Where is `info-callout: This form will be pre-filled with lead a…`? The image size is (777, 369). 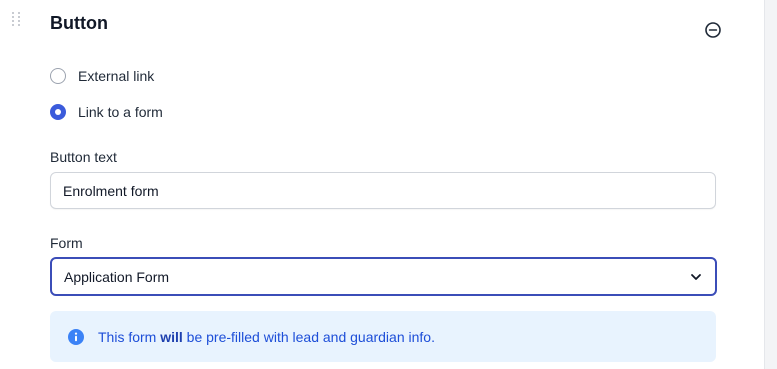
info-callout: This form will be pre-filled with lead a… is located at coordinates (383, 336).